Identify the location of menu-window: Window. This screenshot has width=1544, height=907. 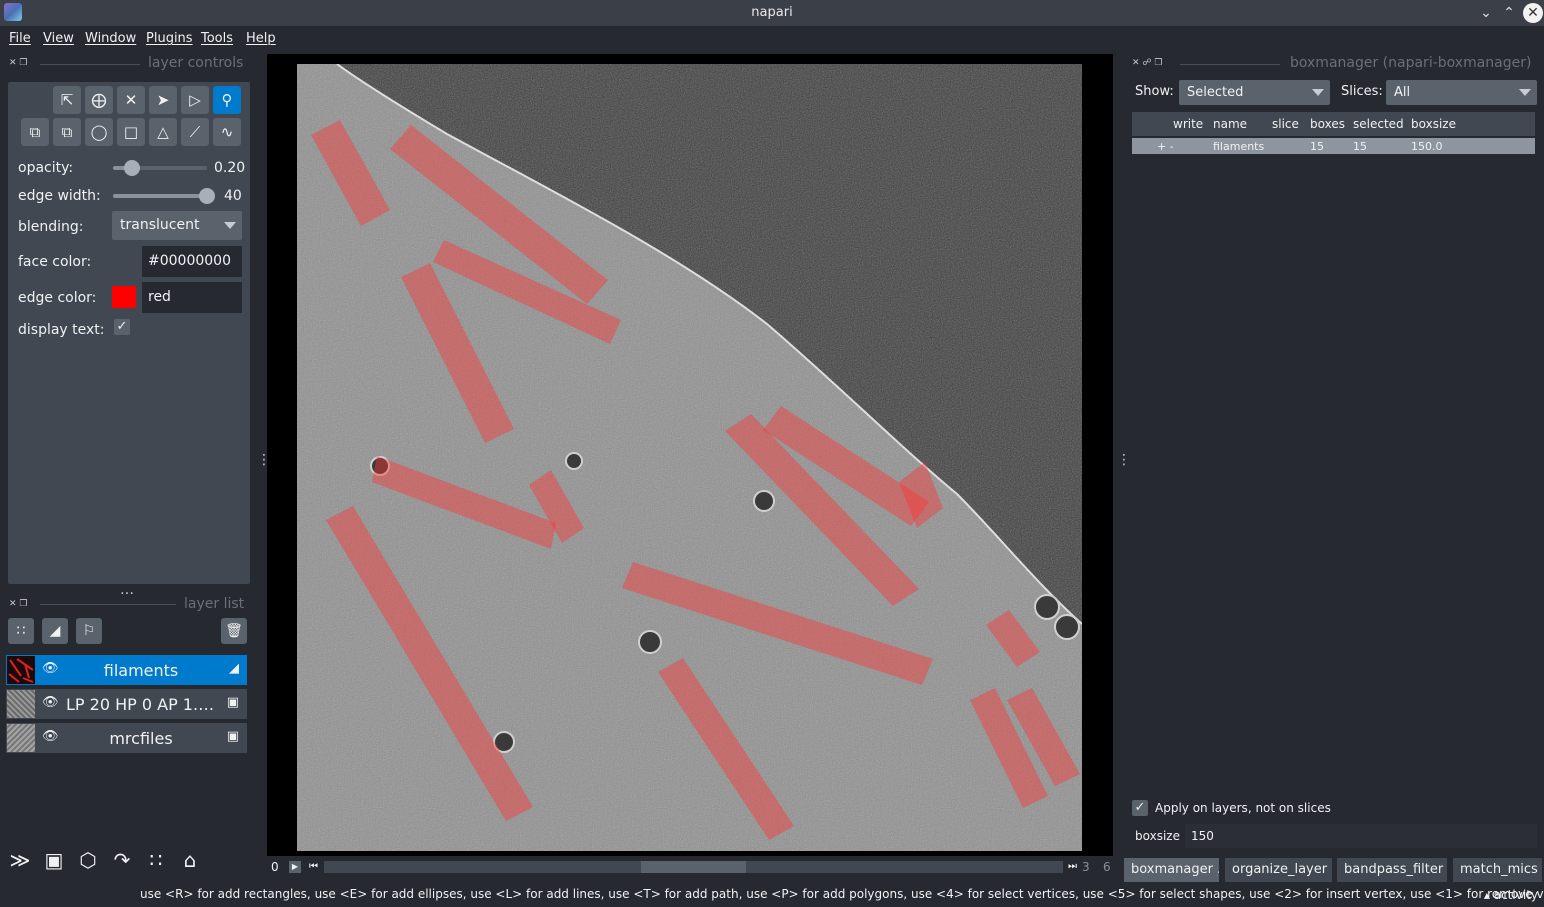
(110, 38).